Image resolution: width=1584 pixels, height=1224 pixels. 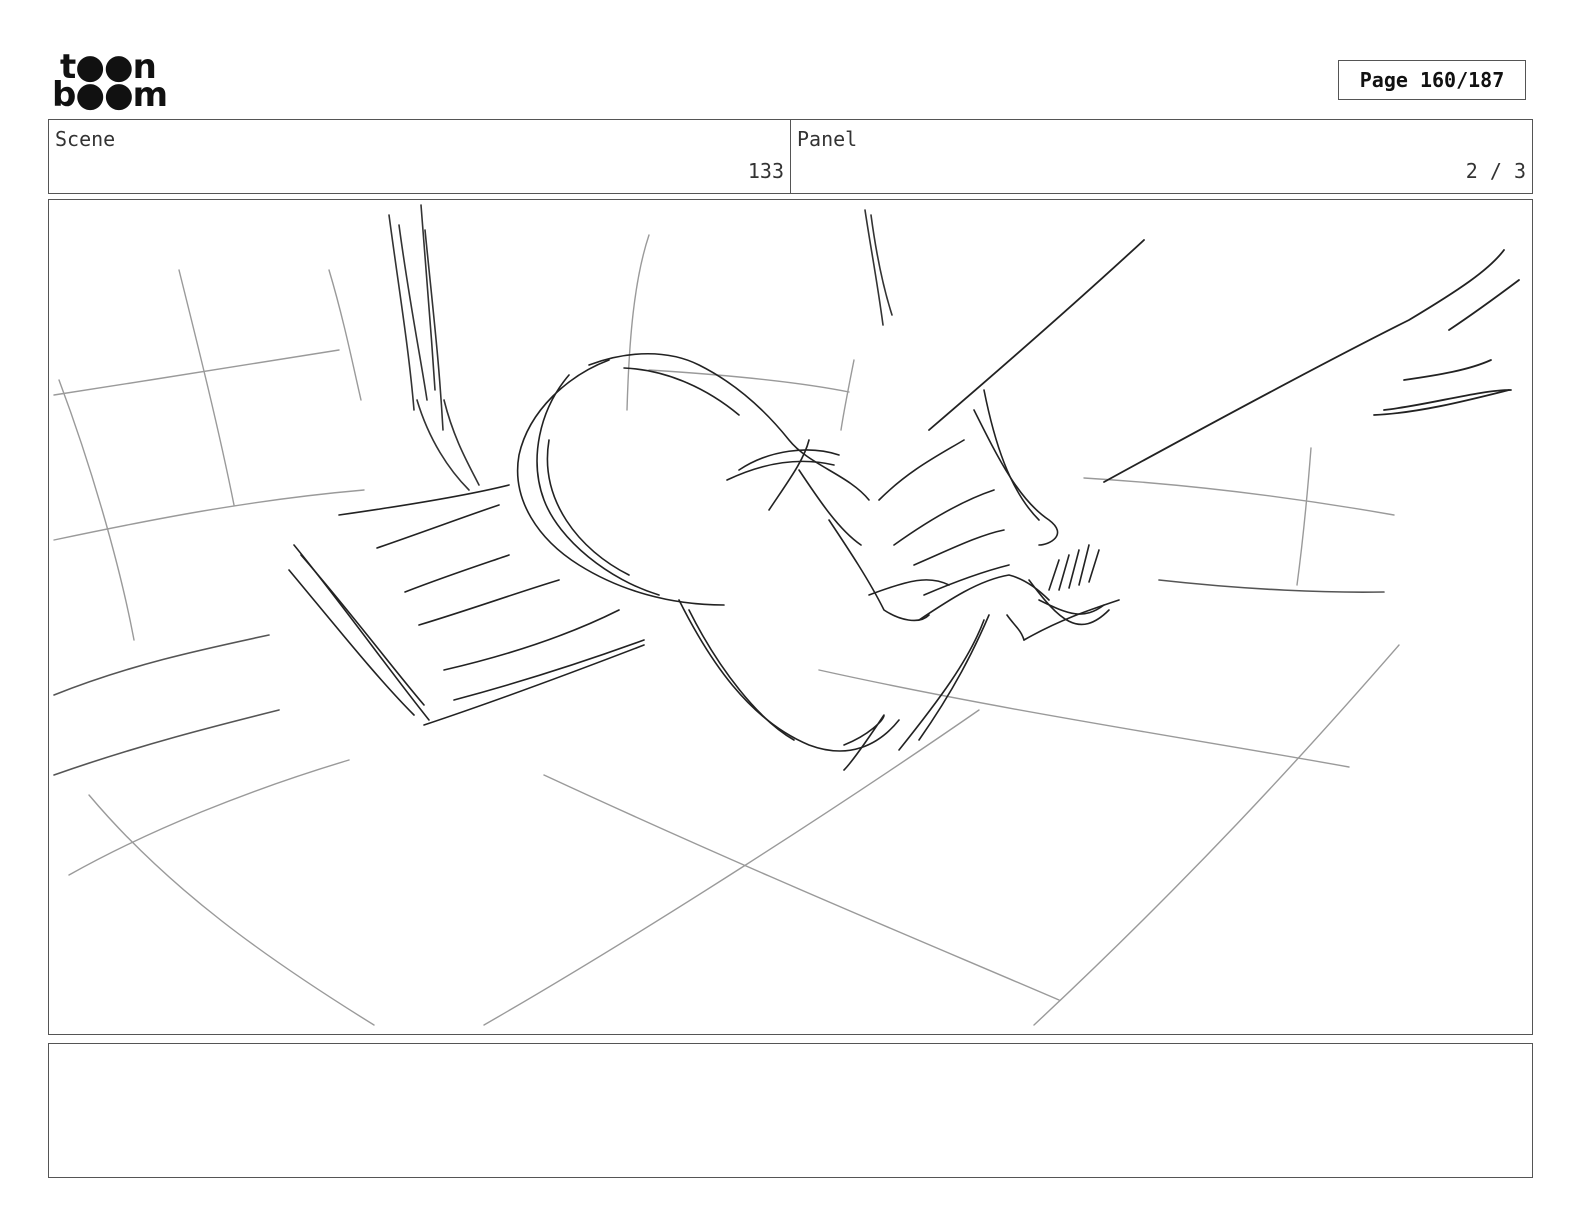 I want to click on papers-sketch, so click(x=466, y=605).